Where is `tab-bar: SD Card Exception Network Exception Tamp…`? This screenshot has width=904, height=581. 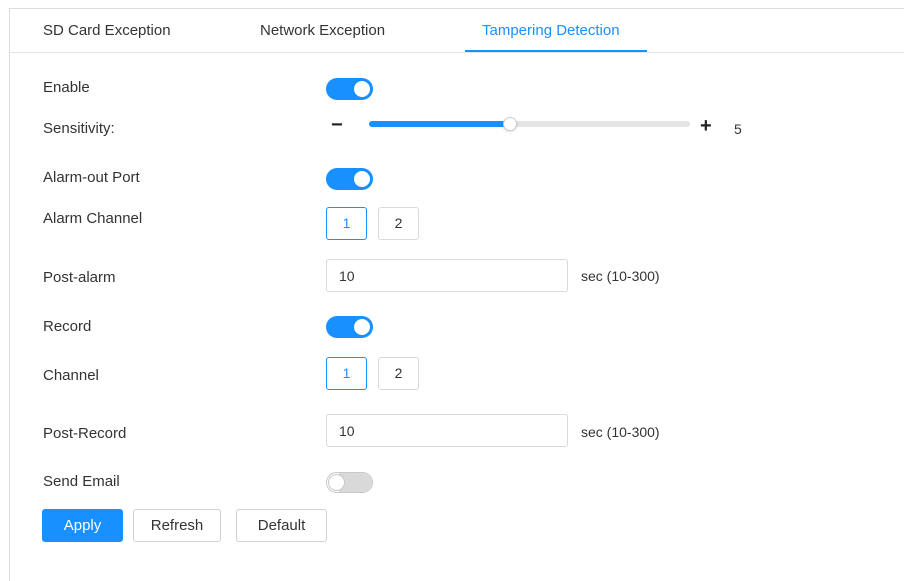
tab-bar: SD Card Exception Network Exception Tamp… is located at coordinates (457, 31).